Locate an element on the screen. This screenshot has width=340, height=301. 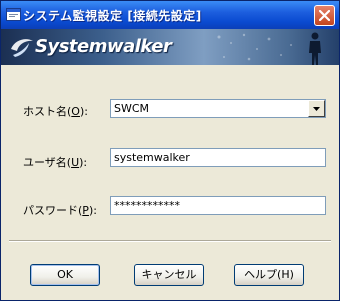
separator is located at coordinates (170, 241).